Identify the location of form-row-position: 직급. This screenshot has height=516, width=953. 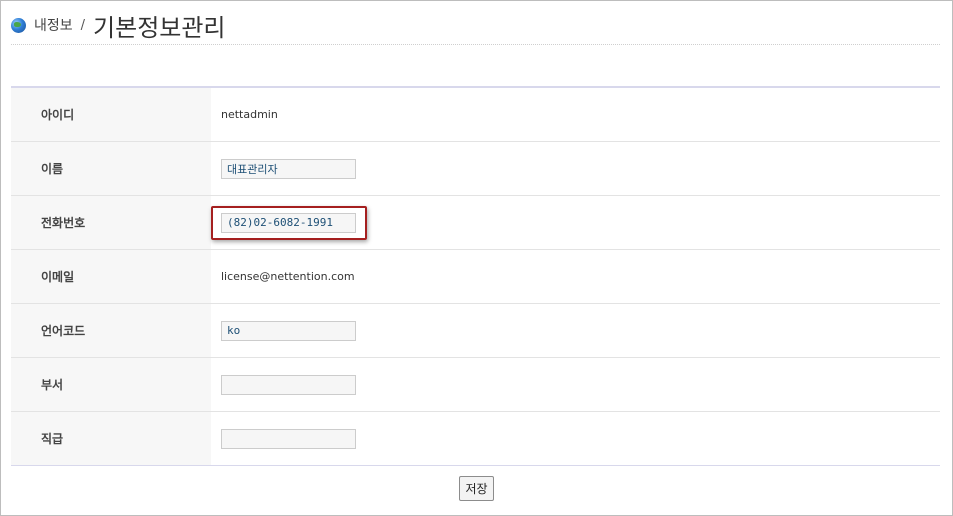
(475, 439).